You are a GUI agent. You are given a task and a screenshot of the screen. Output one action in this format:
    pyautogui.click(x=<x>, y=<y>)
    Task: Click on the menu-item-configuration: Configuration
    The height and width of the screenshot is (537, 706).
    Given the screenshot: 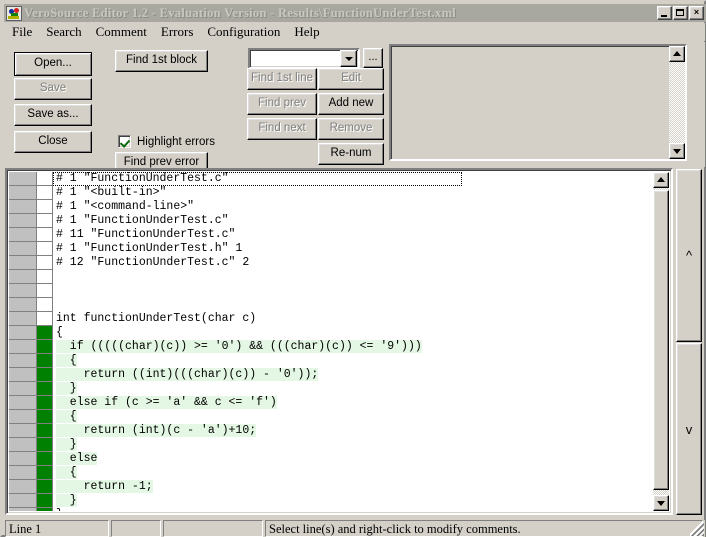 What is the action you would take?
    pyautogui.click(x=243, y=32)
    